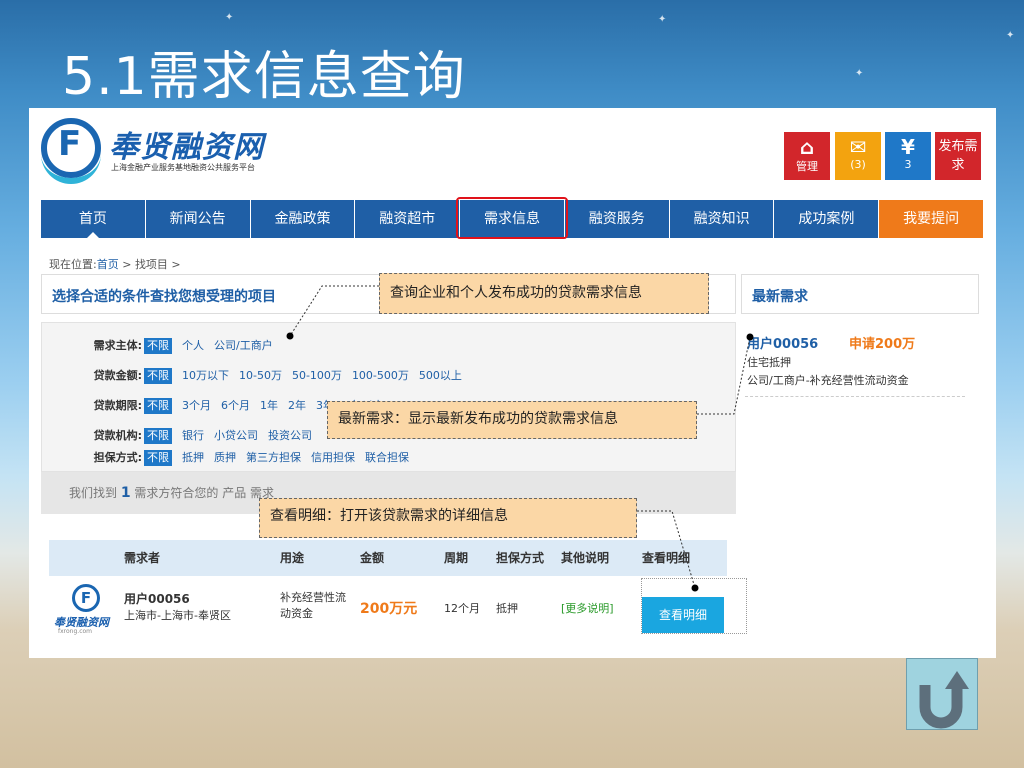 The width and height of the screenshot is (1024, 768). I want to click on breadcrumb-home: 首页, so click(108, 264).